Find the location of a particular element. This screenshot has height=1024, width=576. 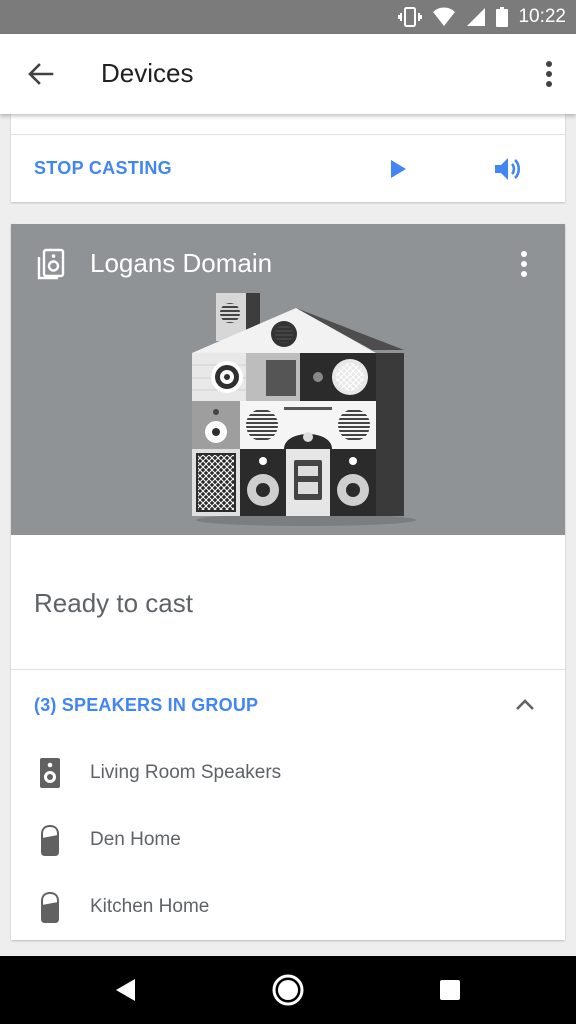

nav-home-icon is located at coordinates (288, 990).